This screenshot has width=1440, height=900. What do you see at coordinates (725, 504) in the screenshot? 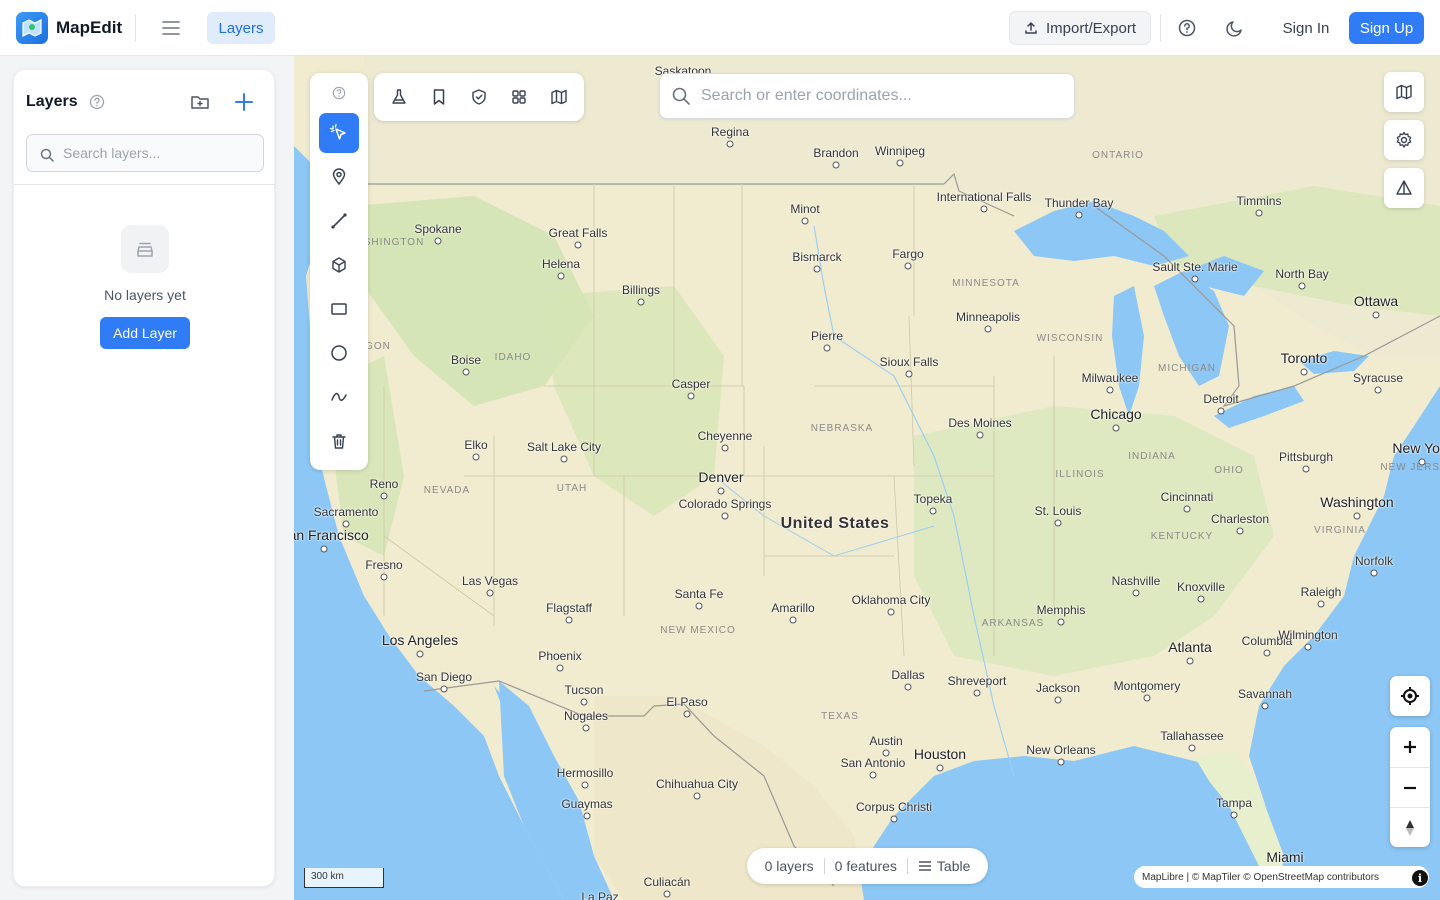
I see `city-label: Colorado Springs` at bounding box center [725, 504].